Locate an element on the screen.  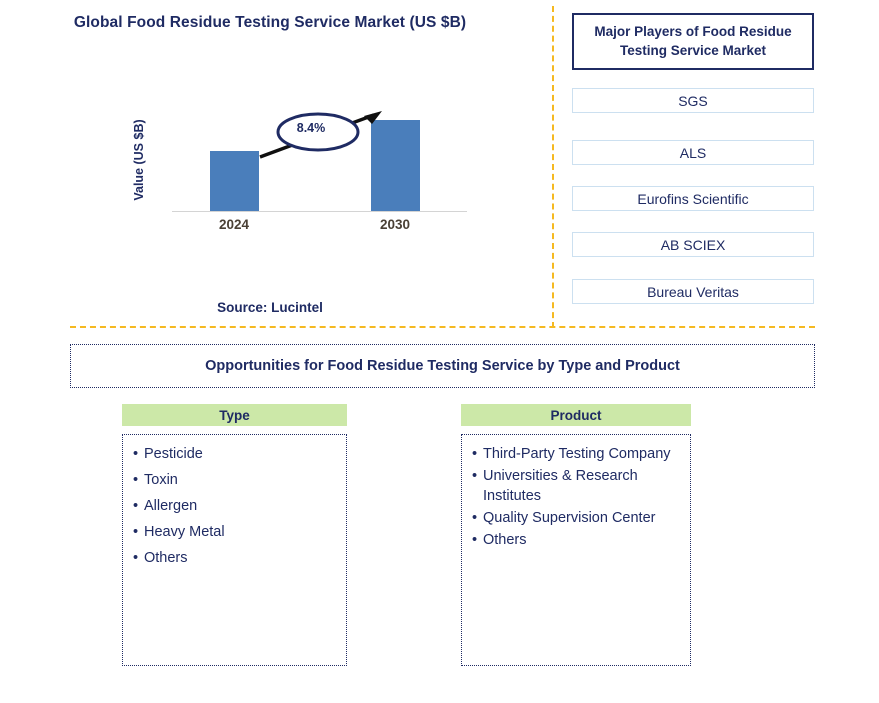
x-tick-label-2030: 2030 is located at coordinates (395, 224).